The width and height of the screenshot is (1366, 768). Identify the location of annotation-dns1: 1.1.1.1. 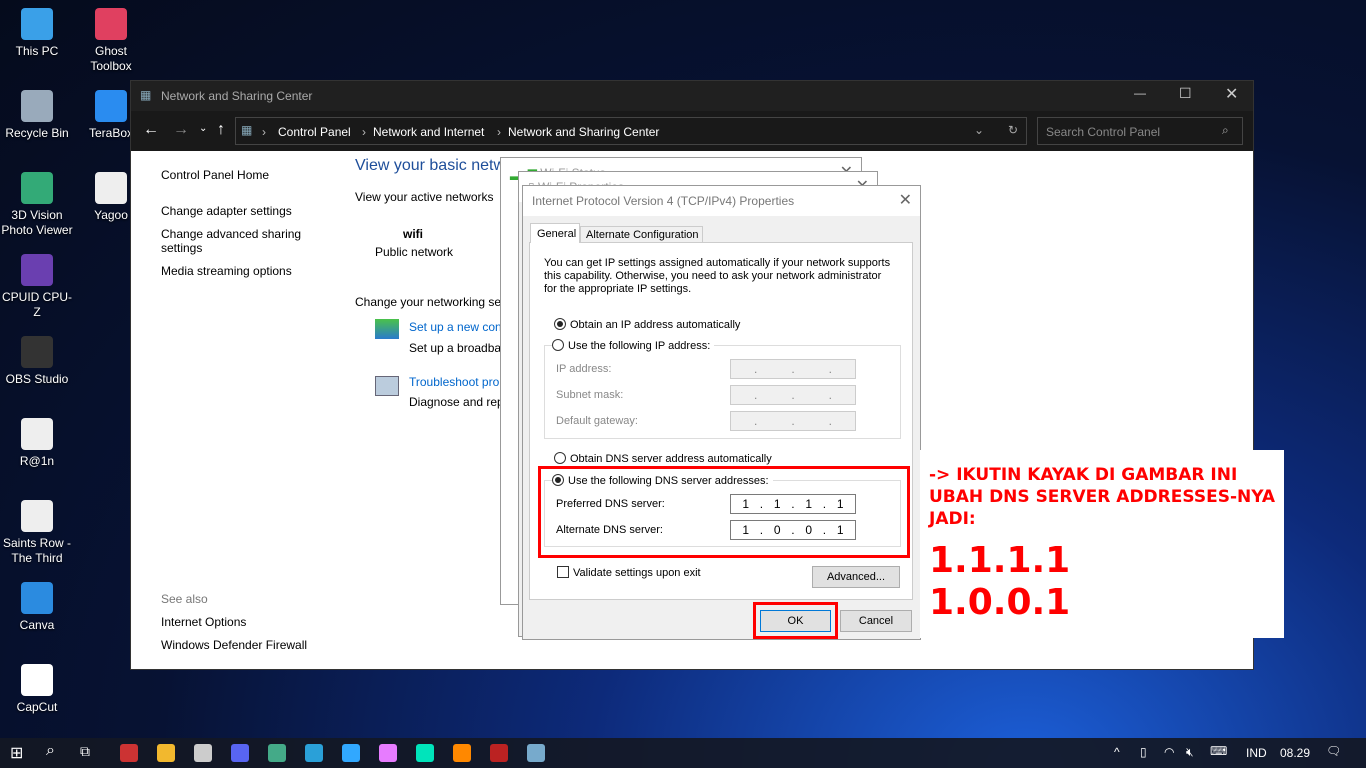
(1000, 560).